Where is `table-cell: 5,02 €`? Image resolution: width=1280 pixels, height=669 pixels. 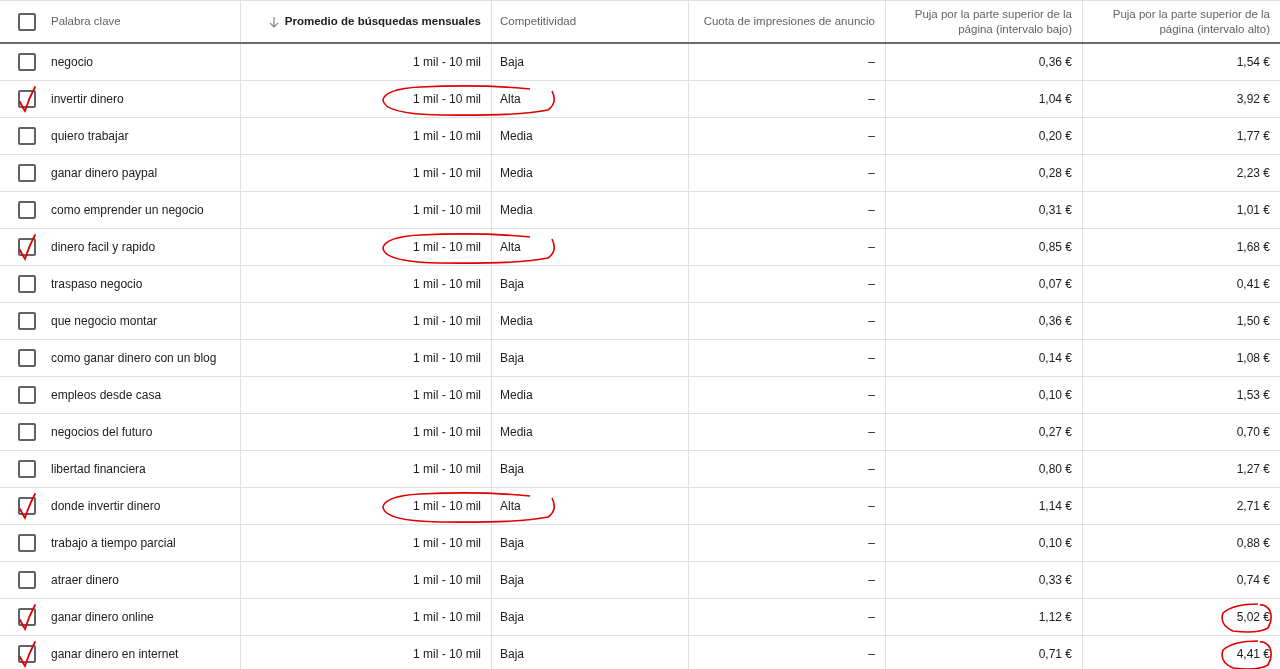
table-cell: 5,02 € is located at coordinates (1253, 617).